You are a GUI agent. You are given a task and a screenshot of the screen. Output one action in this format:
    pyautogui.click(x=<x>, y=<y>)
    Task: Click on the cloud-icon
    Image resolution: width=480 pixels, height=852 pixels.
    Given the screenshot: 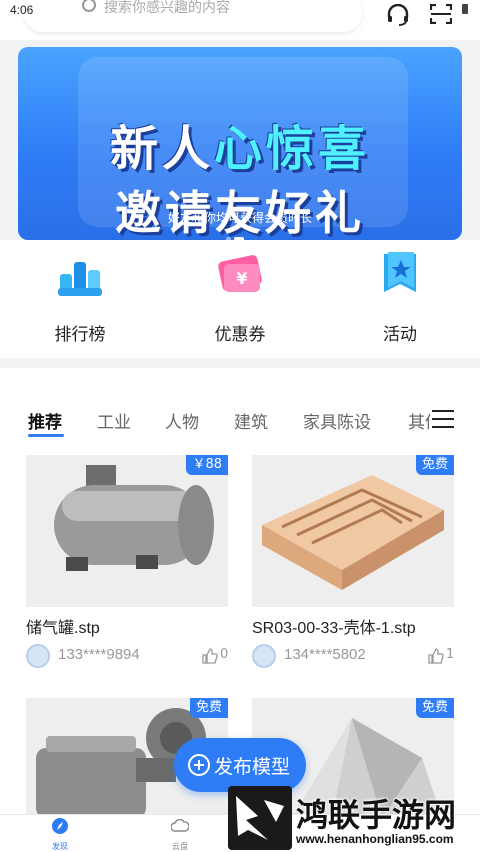 What is the action you would take?
    pyautogui.click(x=180, y=825)
    